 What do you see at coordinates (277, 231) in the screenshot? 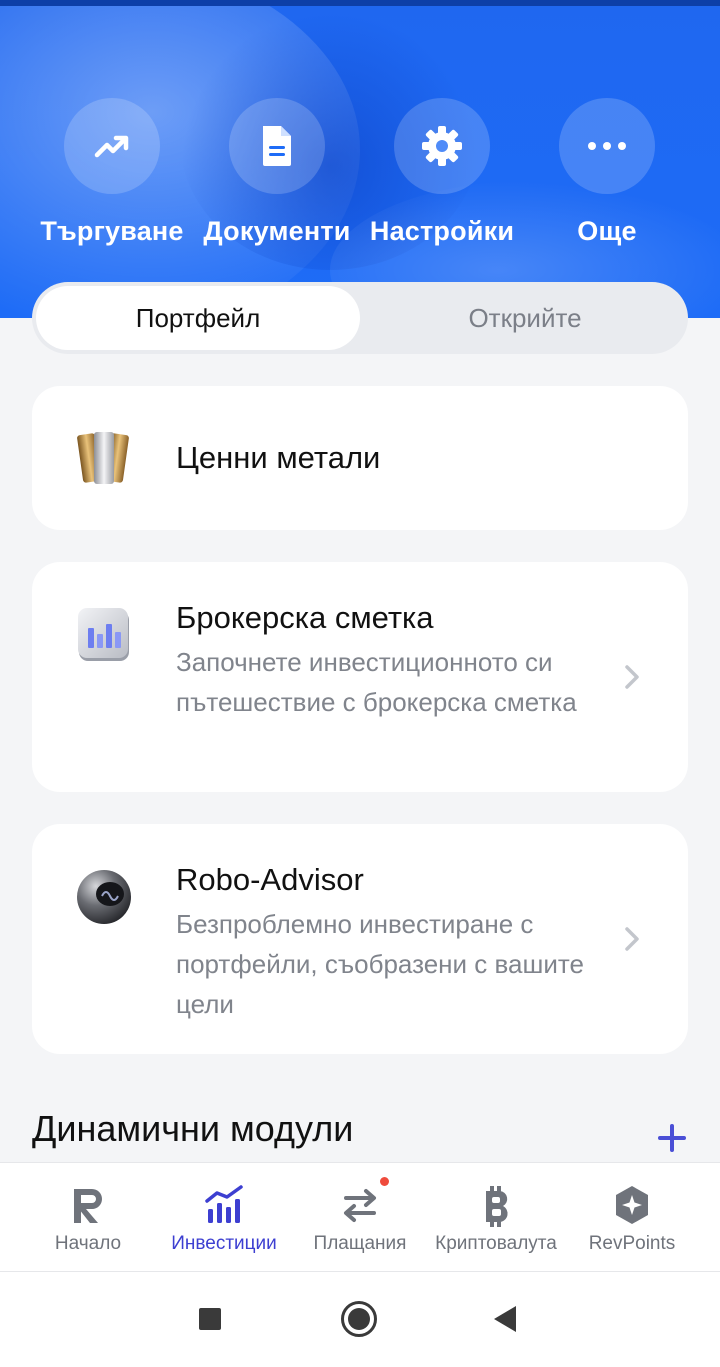
I see `action-label: Документи` at bounding box center [277, 231].